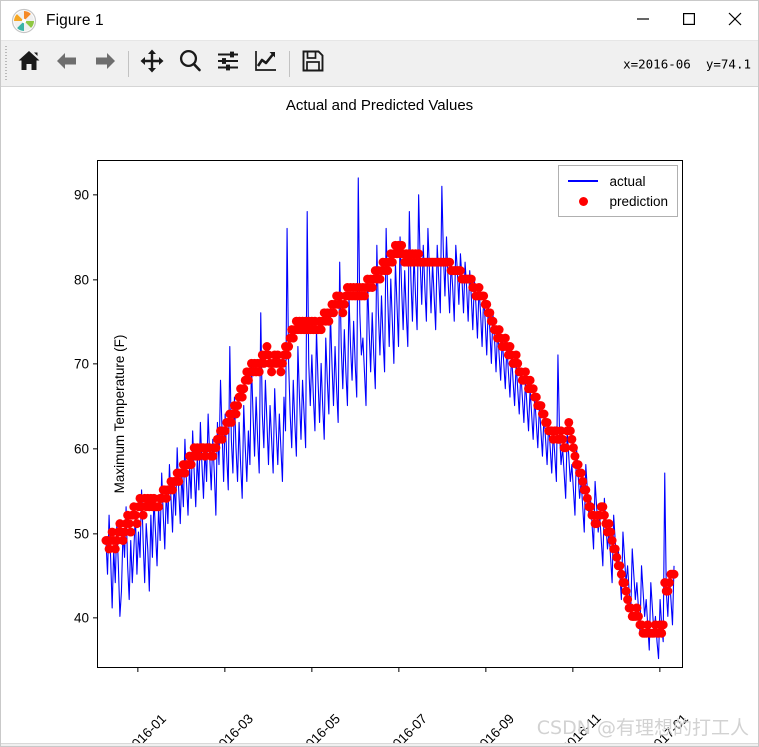 Image resolution: width=759 pixels, height=747 pixels. Describe the element at coordinates (81, 618) in the screenshot. I see `y-tick-label: 40` at that location.